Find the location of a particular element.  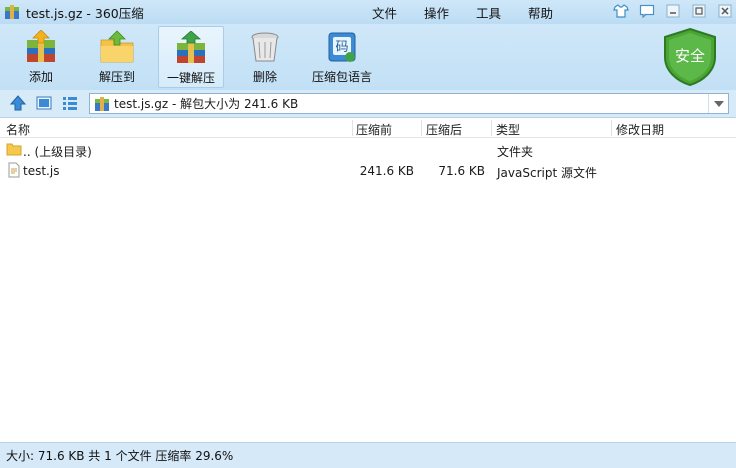

close-button is located at coordinates (725, 11).